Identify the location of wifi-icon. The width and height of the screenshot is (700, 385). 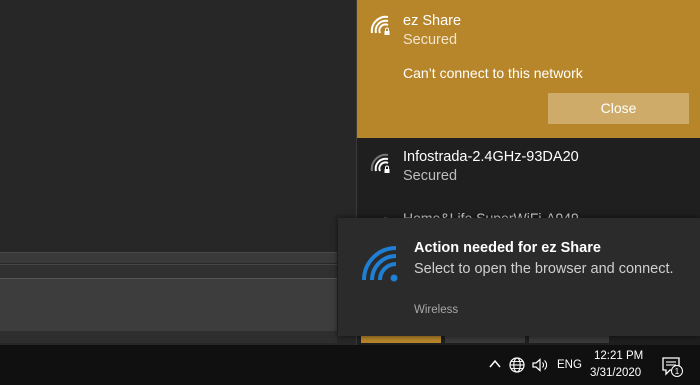
(380, 264).